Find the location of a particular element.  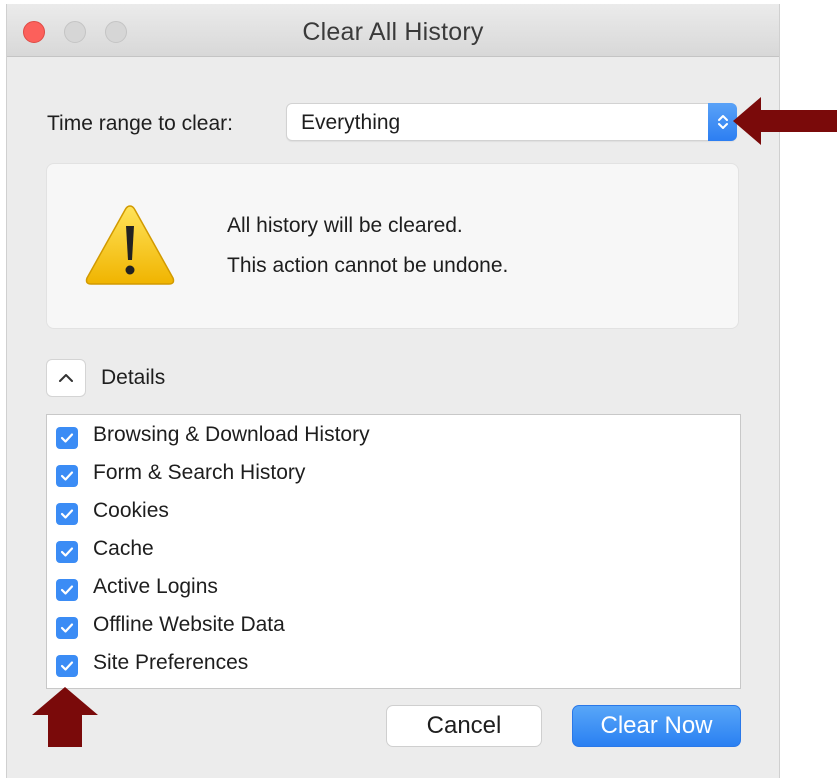

annotation-arrow-left-icon is located at coordinates (785, 121).